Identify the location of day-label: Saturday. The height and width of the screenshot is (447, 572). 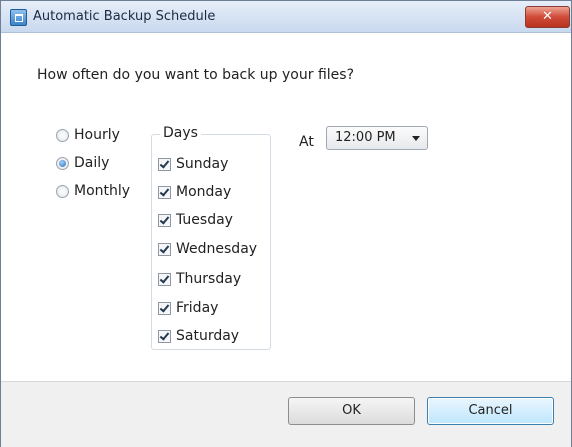
(208, 336).